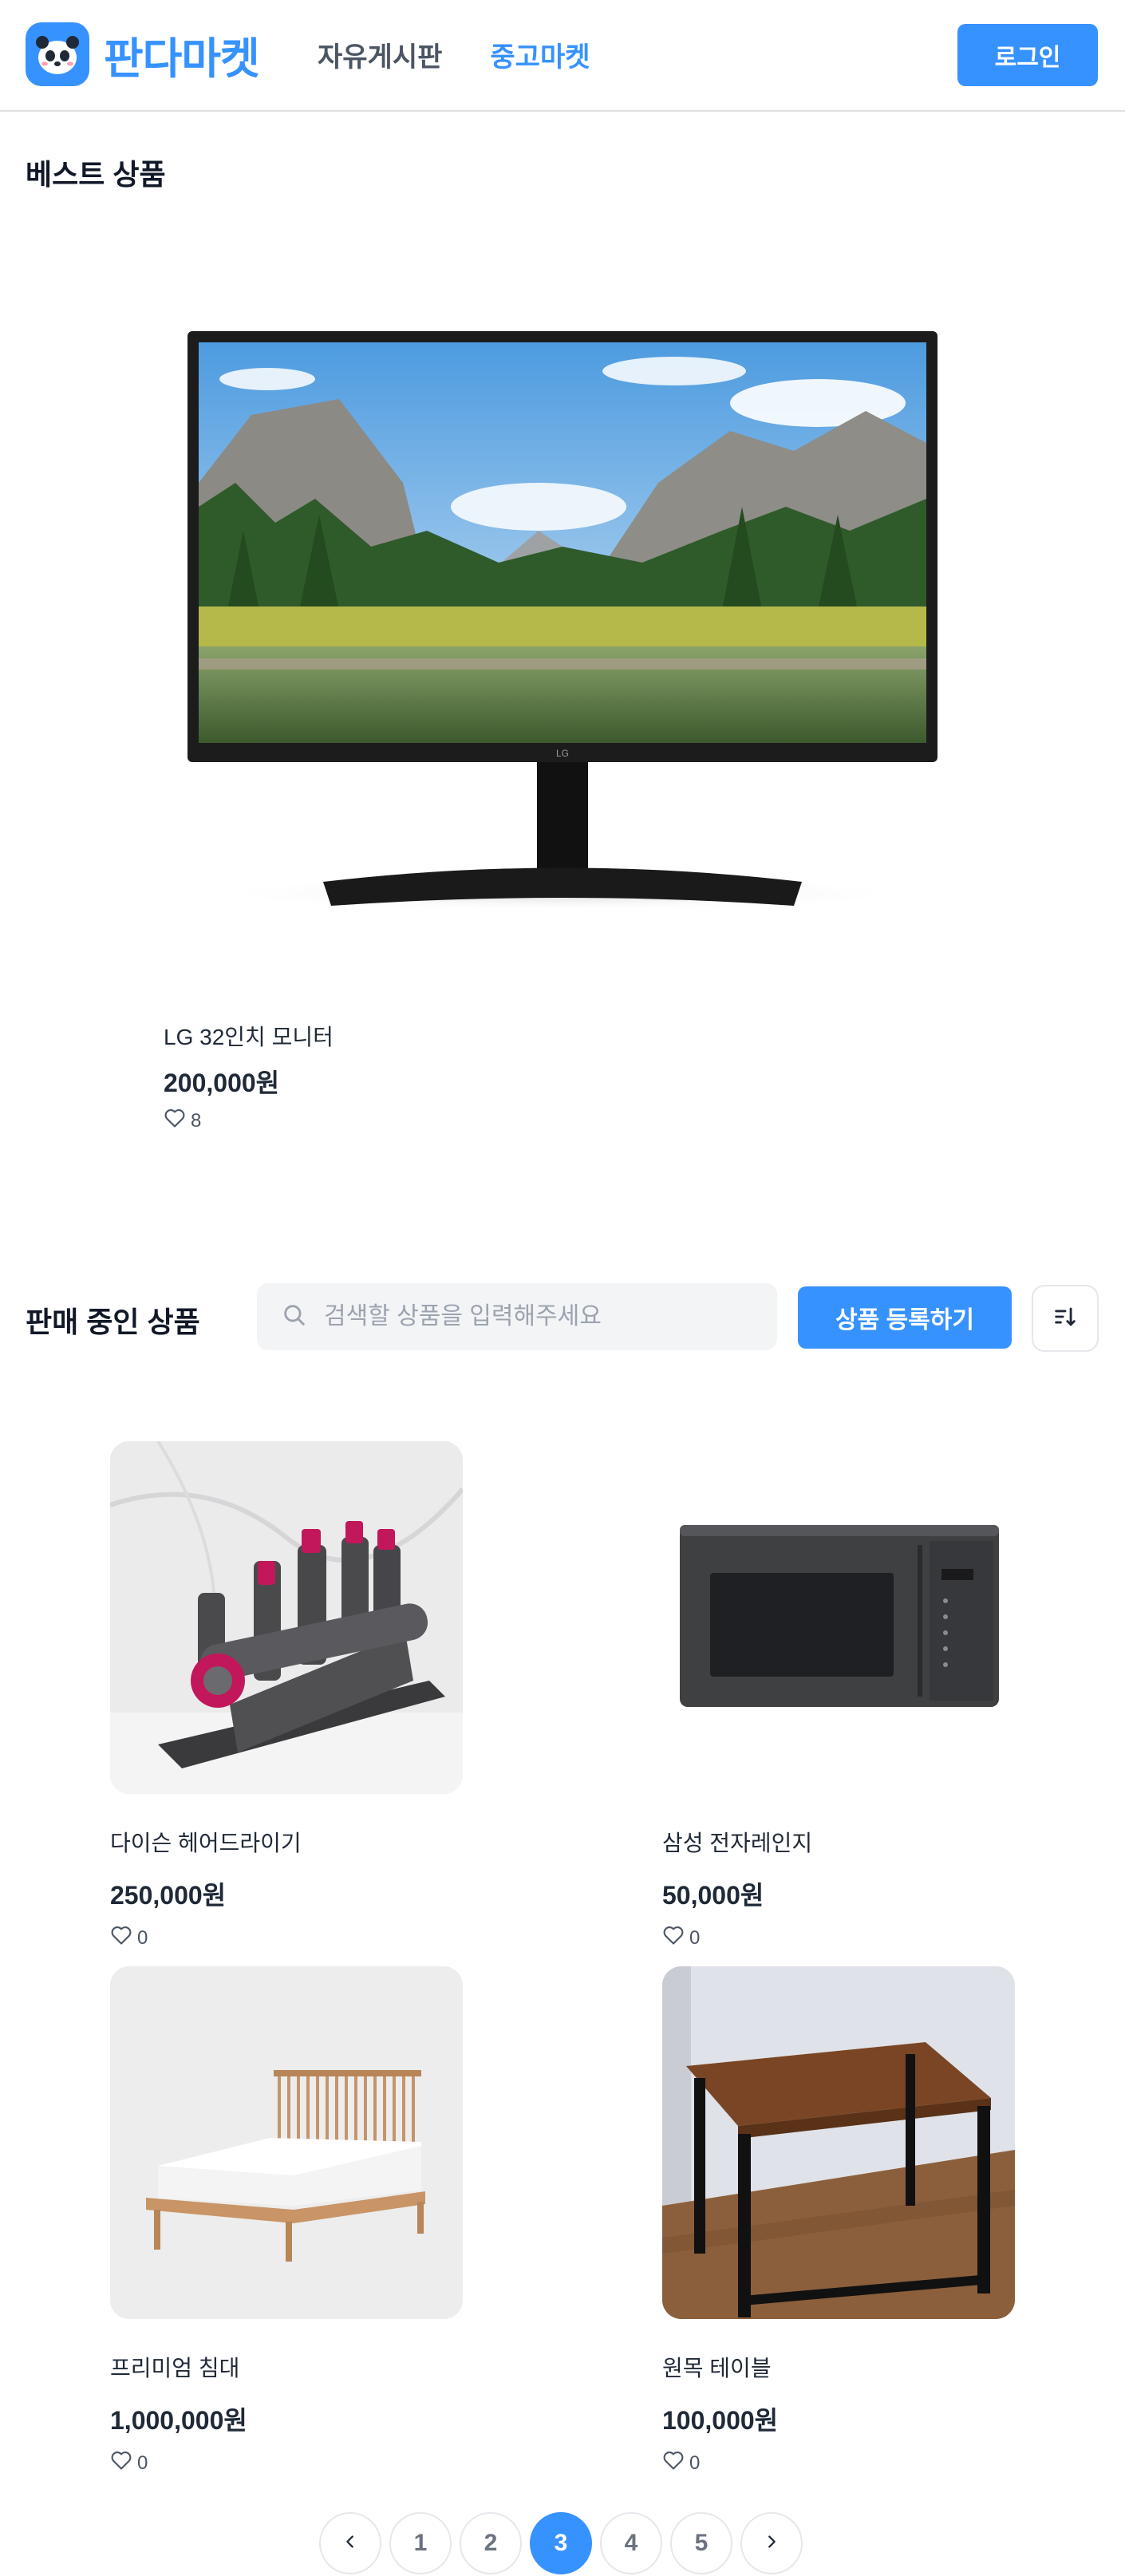 The width and height of the screenshot is (1125, 2576). What do you see at coordinates (58, 54) in the screenshot?
I see `panda-logo-icon` at bounding box center [58, 54].